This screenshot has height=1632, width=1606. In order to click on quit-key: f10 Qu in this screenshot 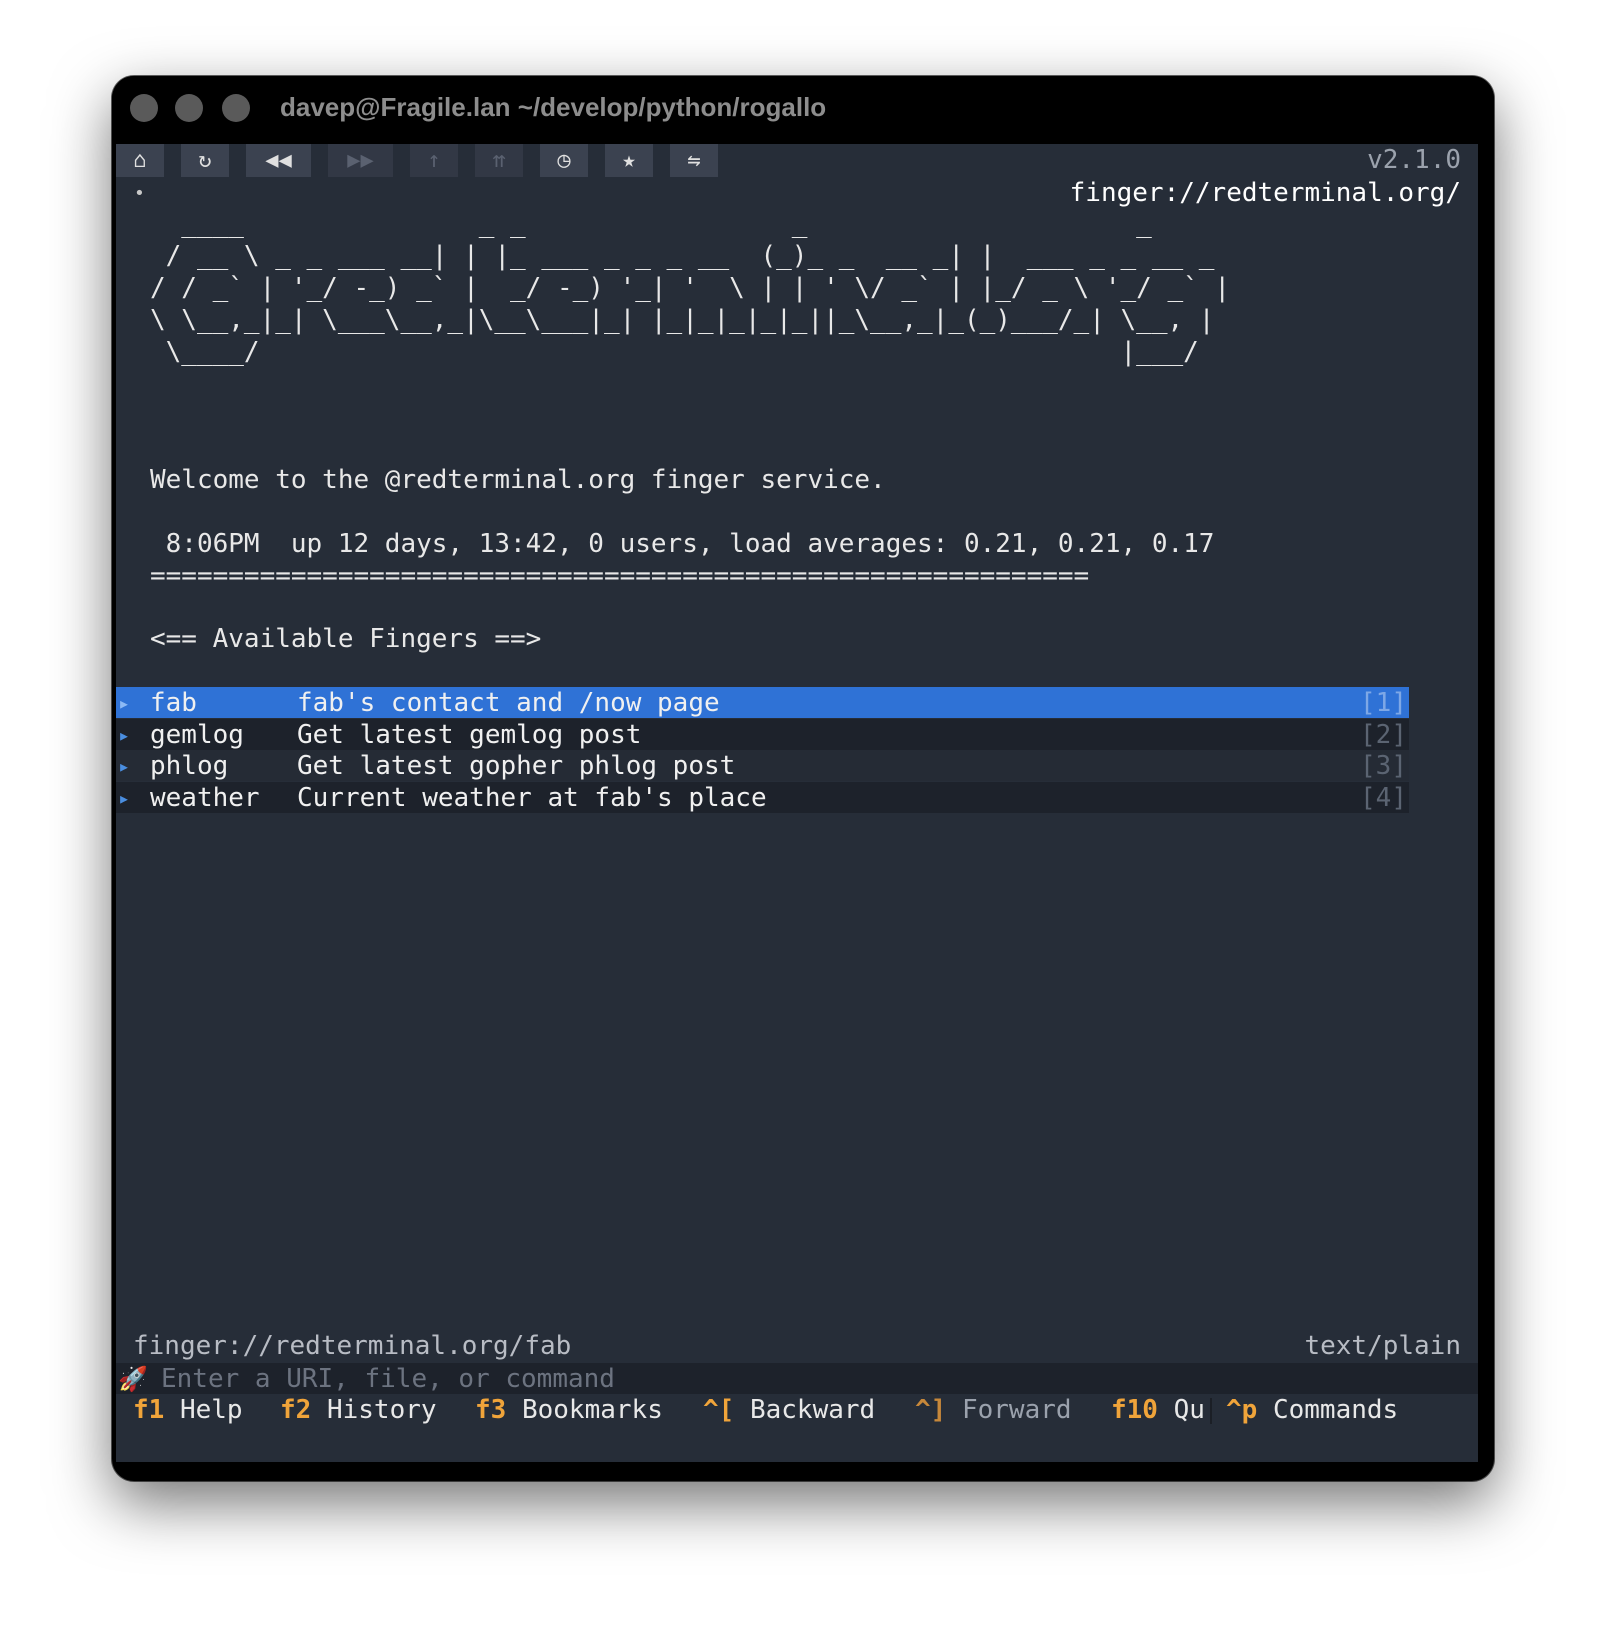, I will do `click(1158, 1410)`.